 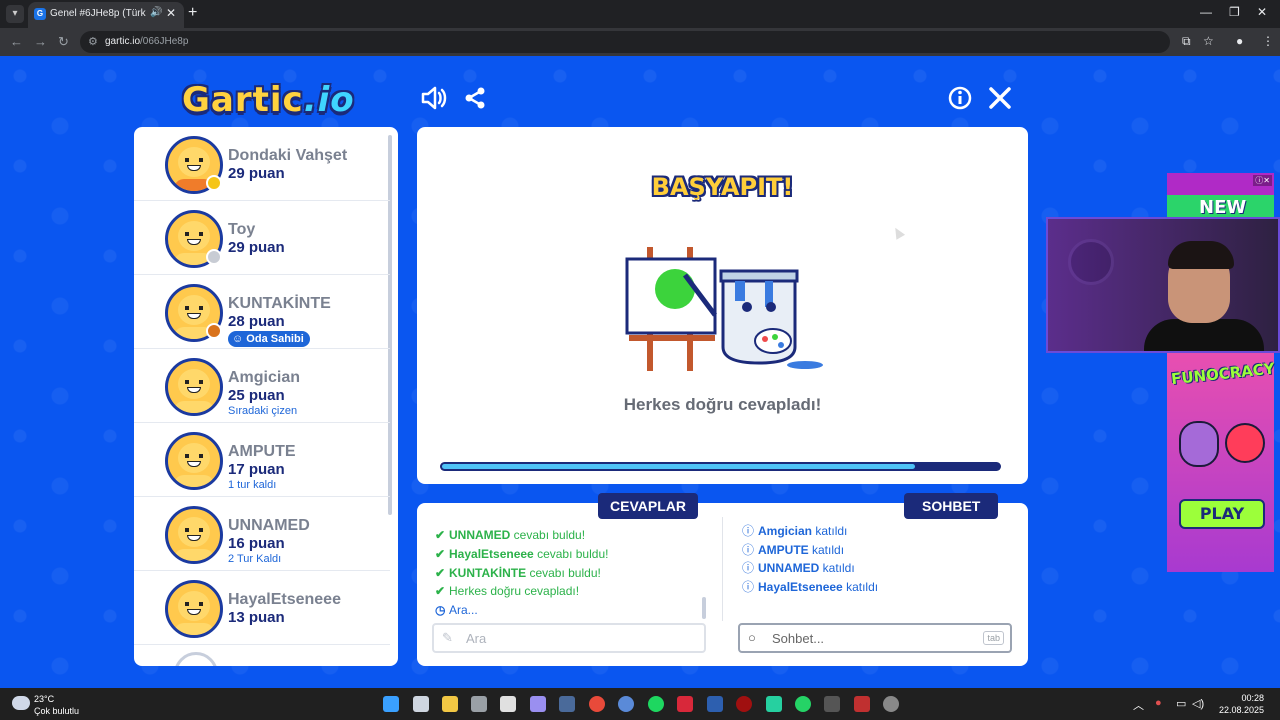 I want to click on tab-close-icon: ✕, so click(x=171, y=13).